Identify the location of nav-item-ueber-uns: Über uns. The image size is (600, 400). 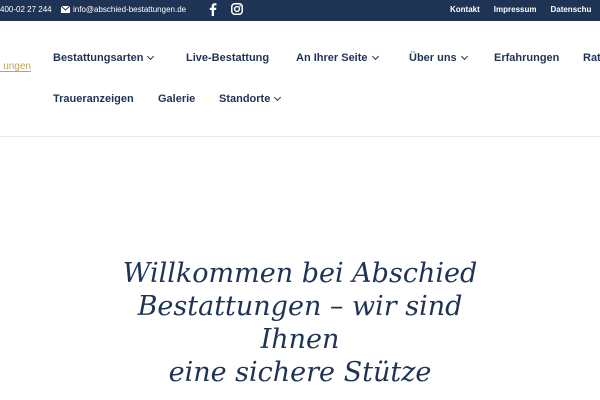
(438, 58).